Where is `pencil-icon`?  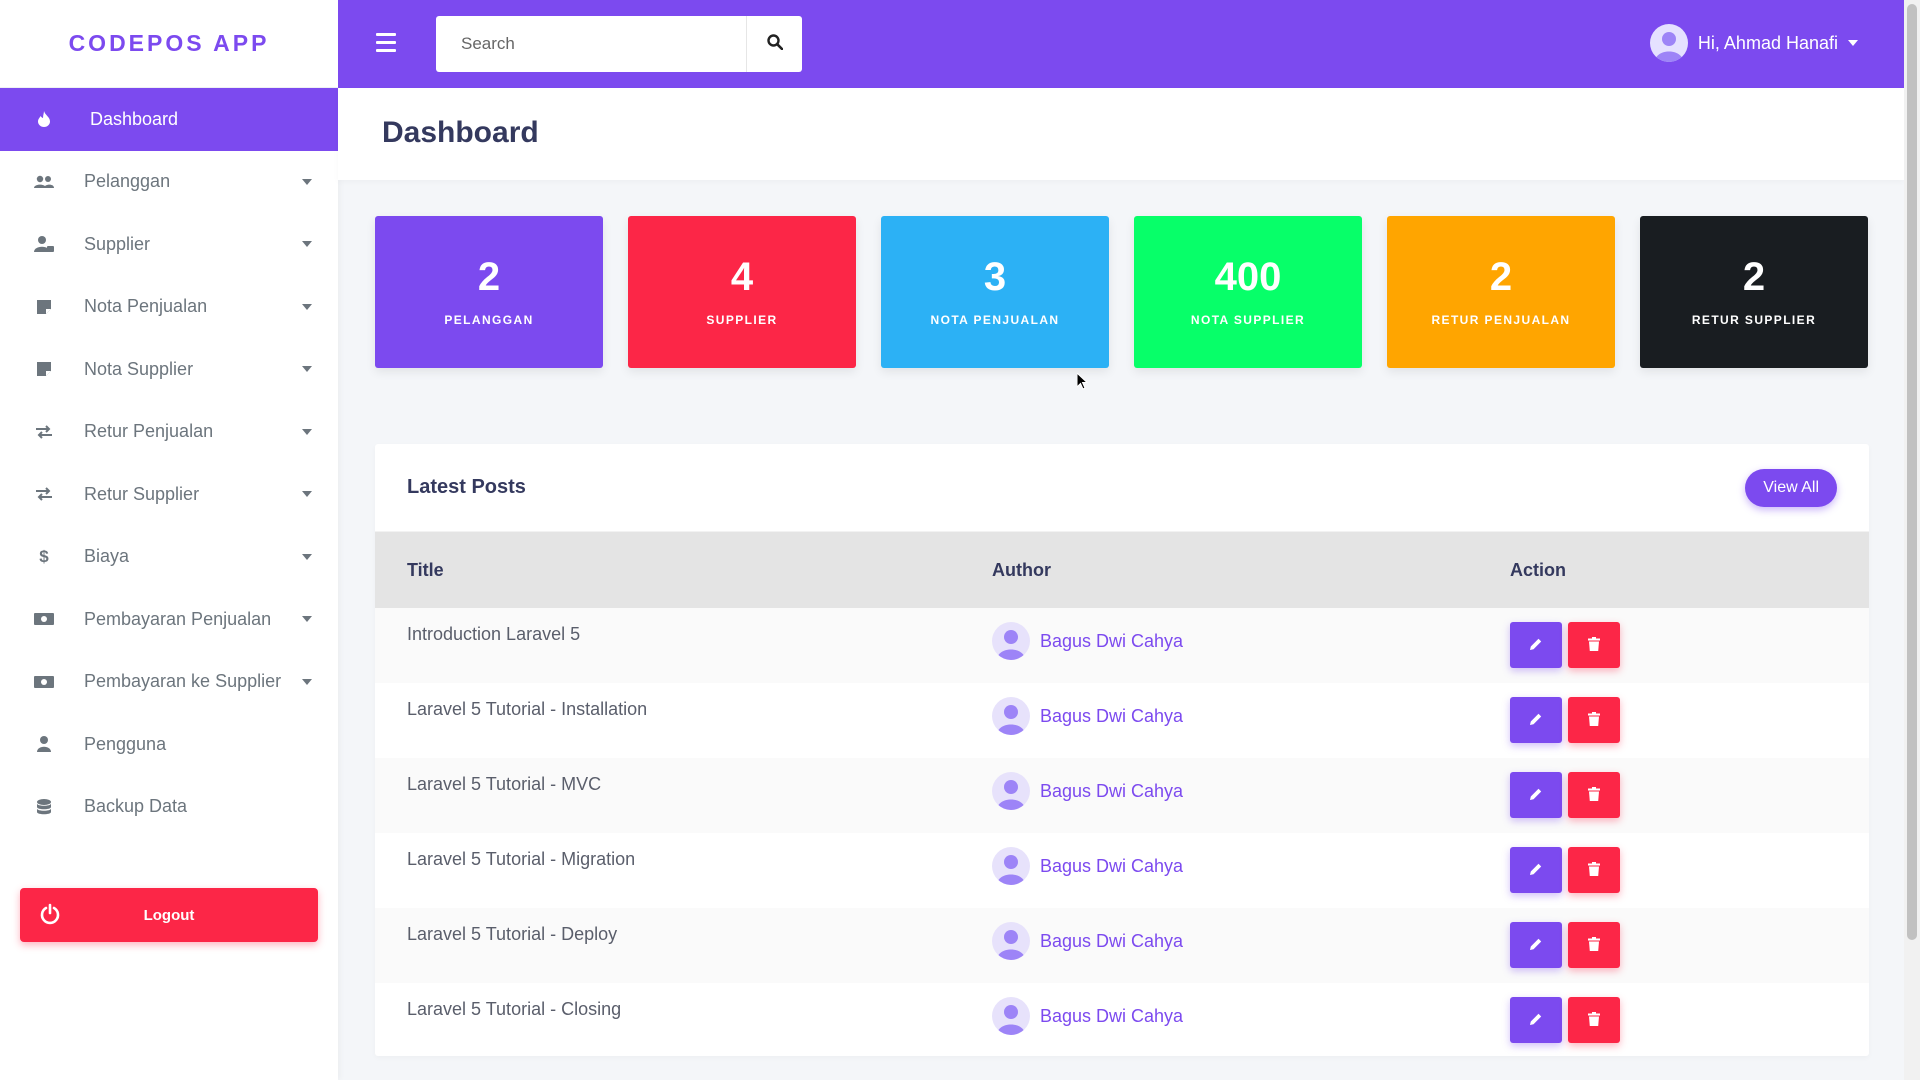 pencil-icon is located at coordinates (1536, 1020).